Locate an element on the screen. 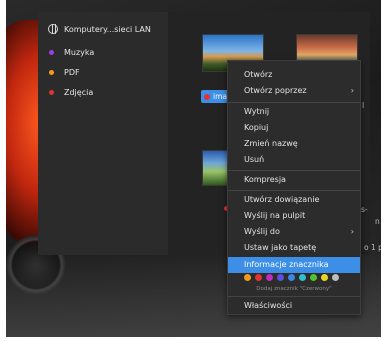 This screenshot has width=386, height=341. menu-item-send-to: Wyślij do › is located at coordinates (294, 232).